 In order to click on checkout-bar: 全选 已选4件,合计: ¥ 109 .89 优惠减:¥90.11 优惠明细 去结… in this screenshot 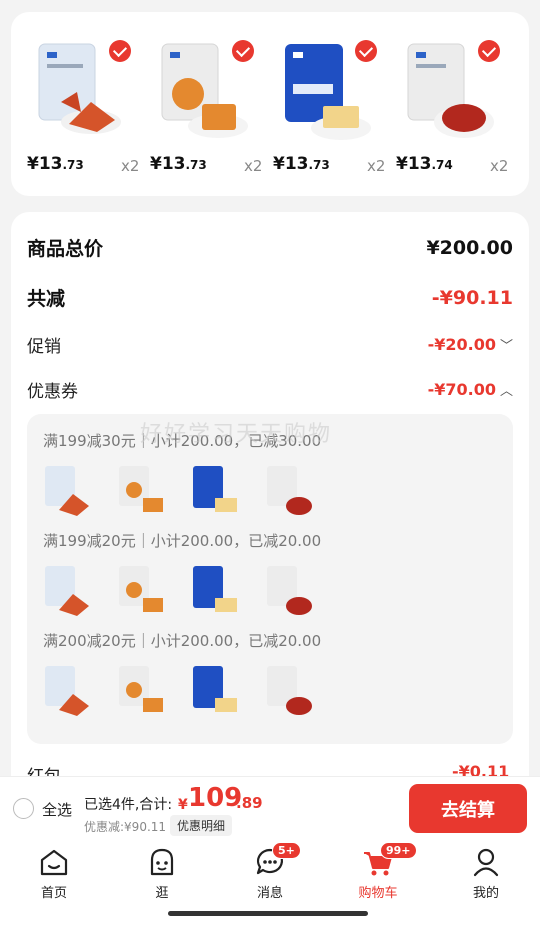, I will do `click(270, 808)`.